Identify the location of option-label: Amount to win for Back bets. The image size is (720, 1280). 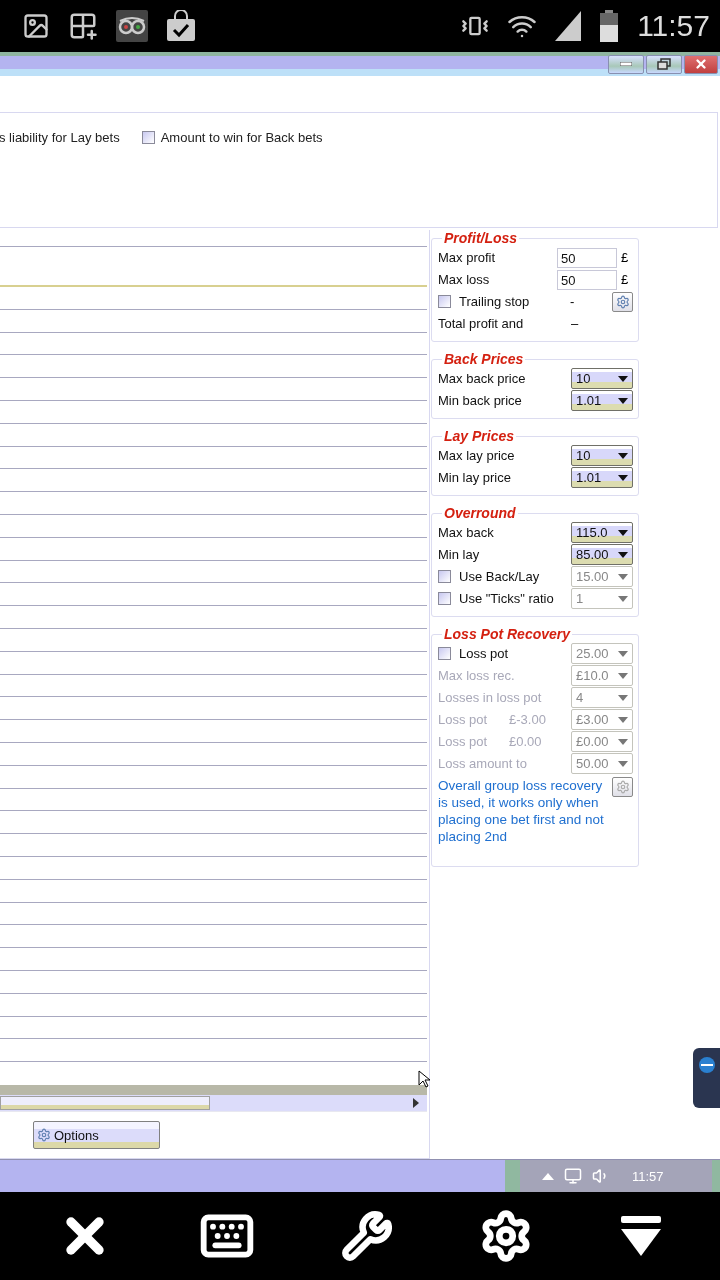
(241, 137).